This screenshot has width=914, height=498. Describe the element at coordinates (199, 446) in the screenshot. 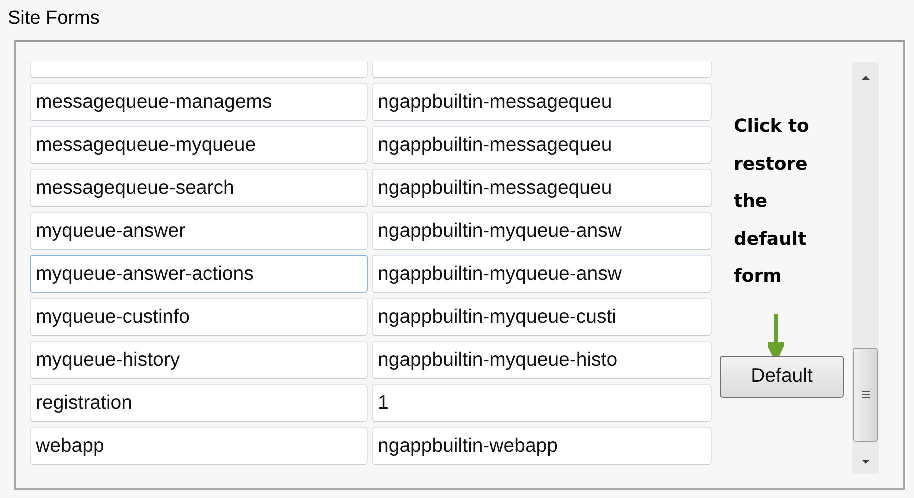

I see `input-field: webapp` at that location.